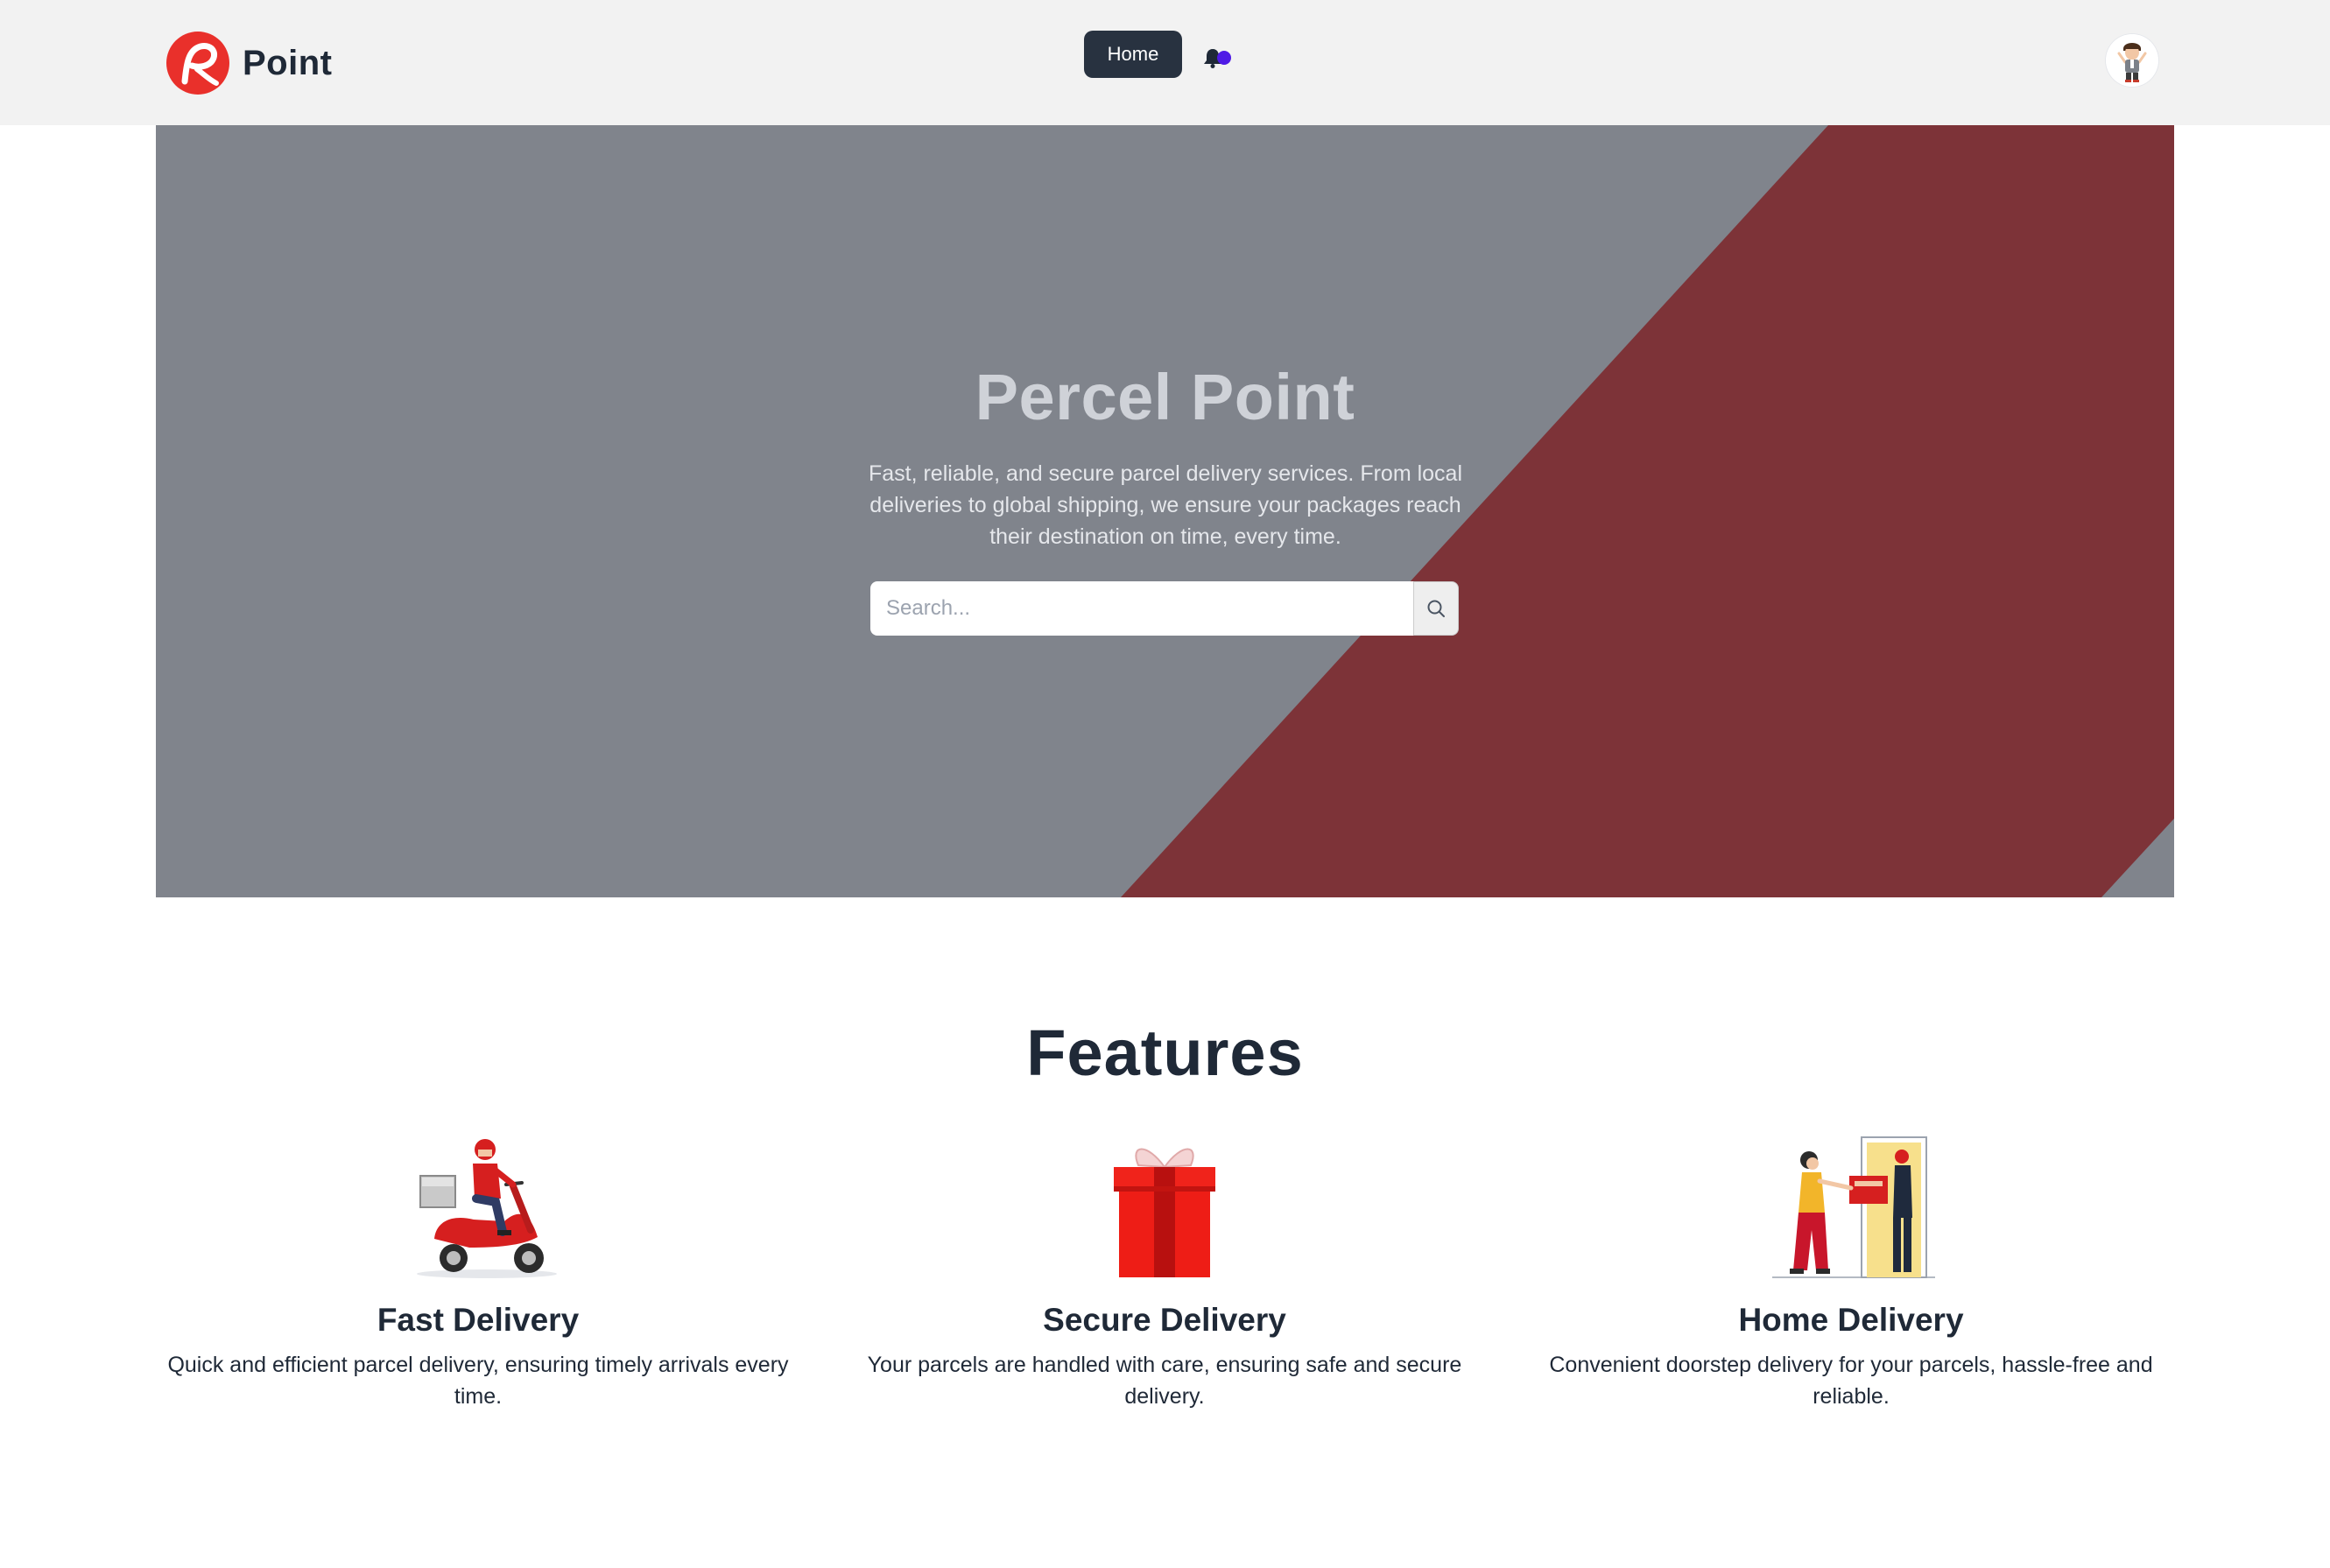 The height and width of the screenshot is (1568, 2330). What do you see at coordinates (1851, 1320) in the screenshot?
I see `feature-title: Home Delivery` at bounding box center [1851, 1320].